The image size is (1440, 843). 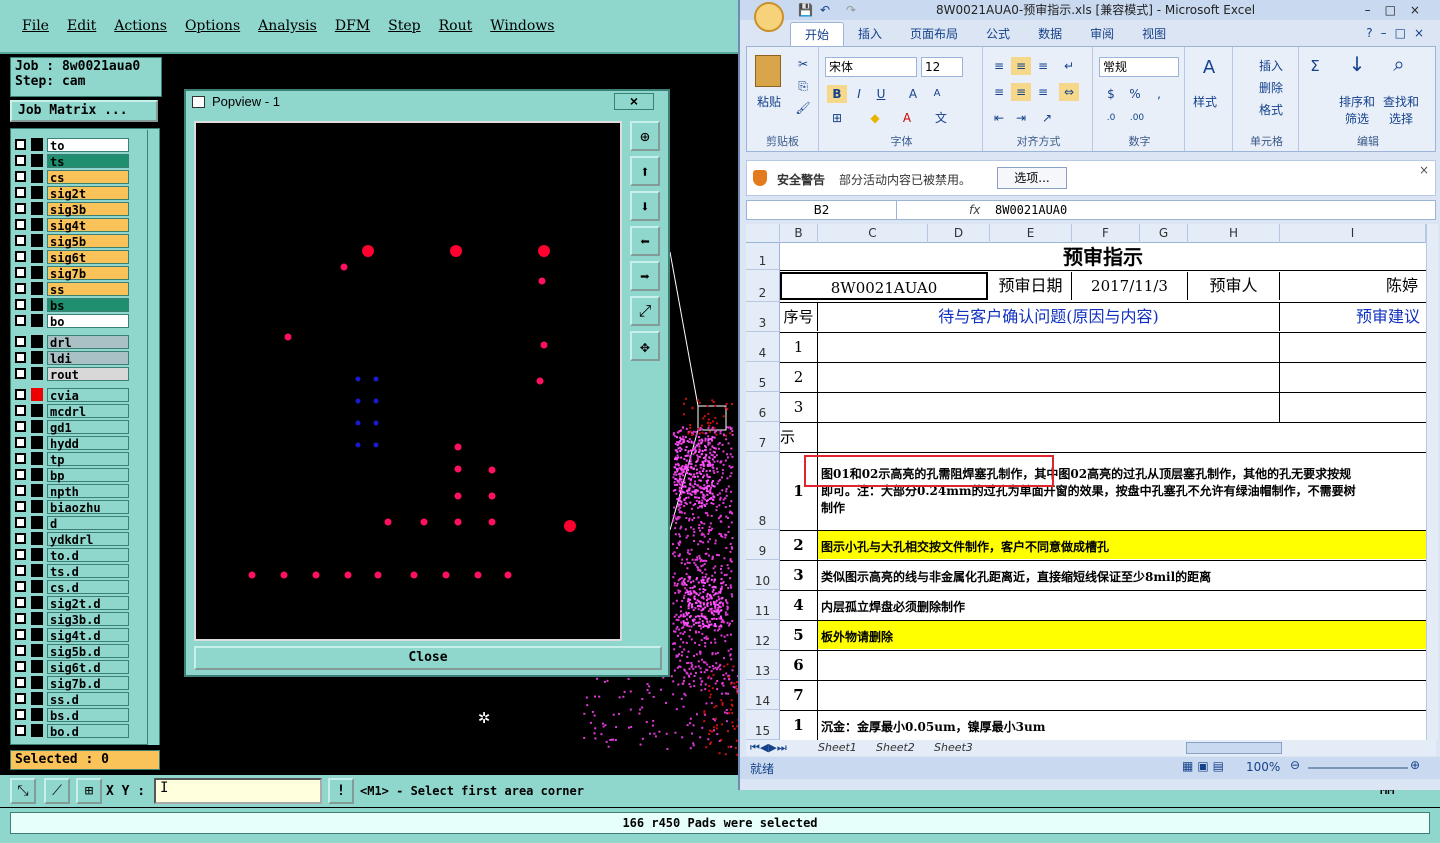 I want to click on layer-row: to.d, so click(x=72, y=555).